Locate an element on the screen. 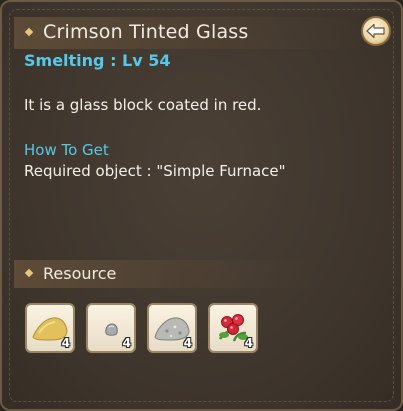  back-button is located at coordinates (376, 31).